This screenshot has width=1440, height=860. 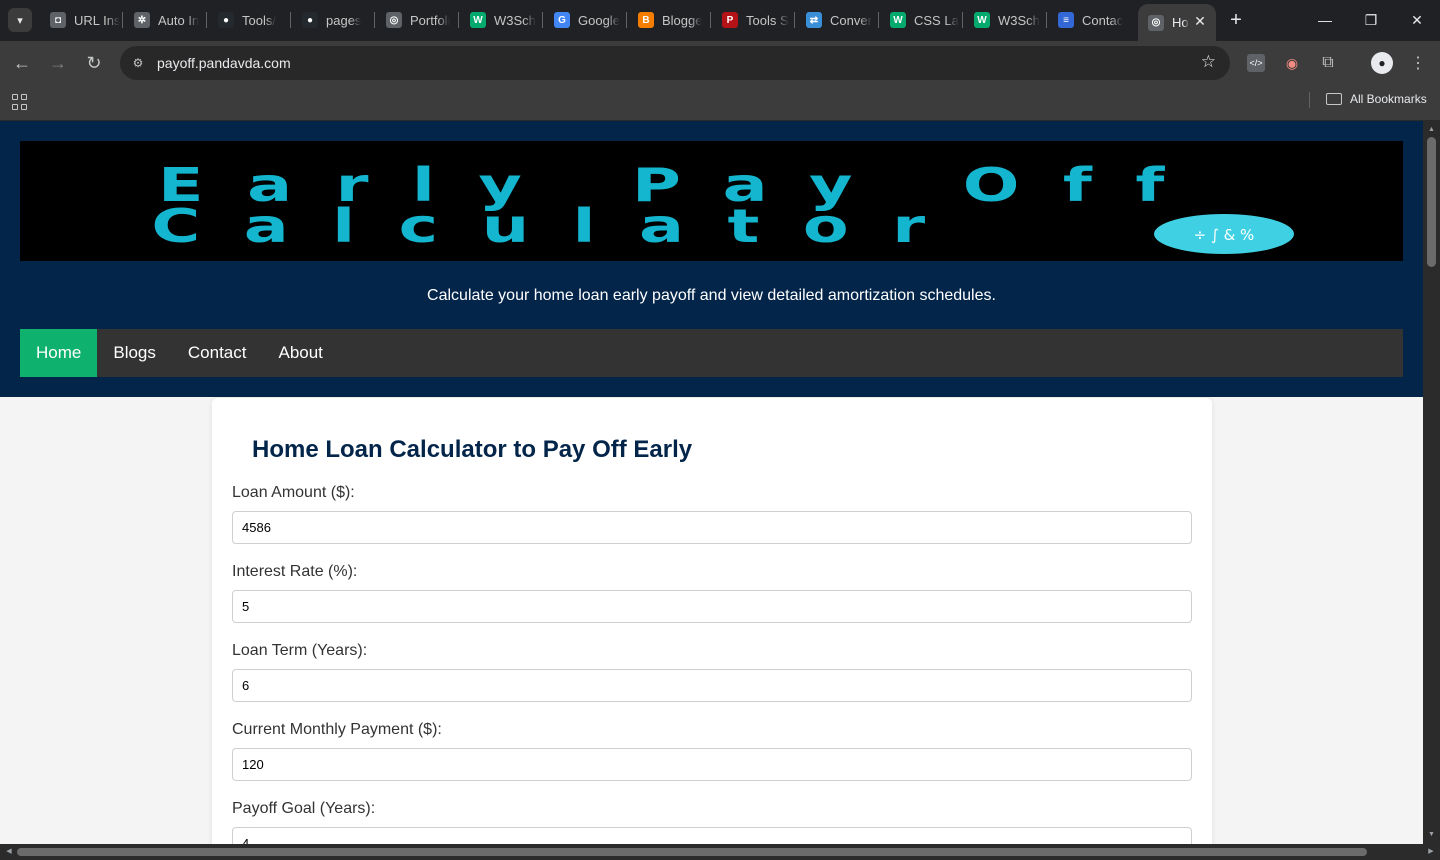 I want to click on tab-title: Tools/, so click(x=259, y=20).